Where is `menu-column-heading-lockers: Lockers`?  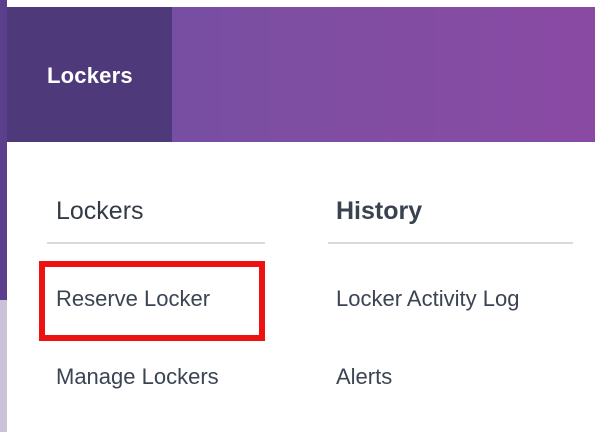
menu-column-heading-lockers: Lockers is located at coordinates (100, 211).